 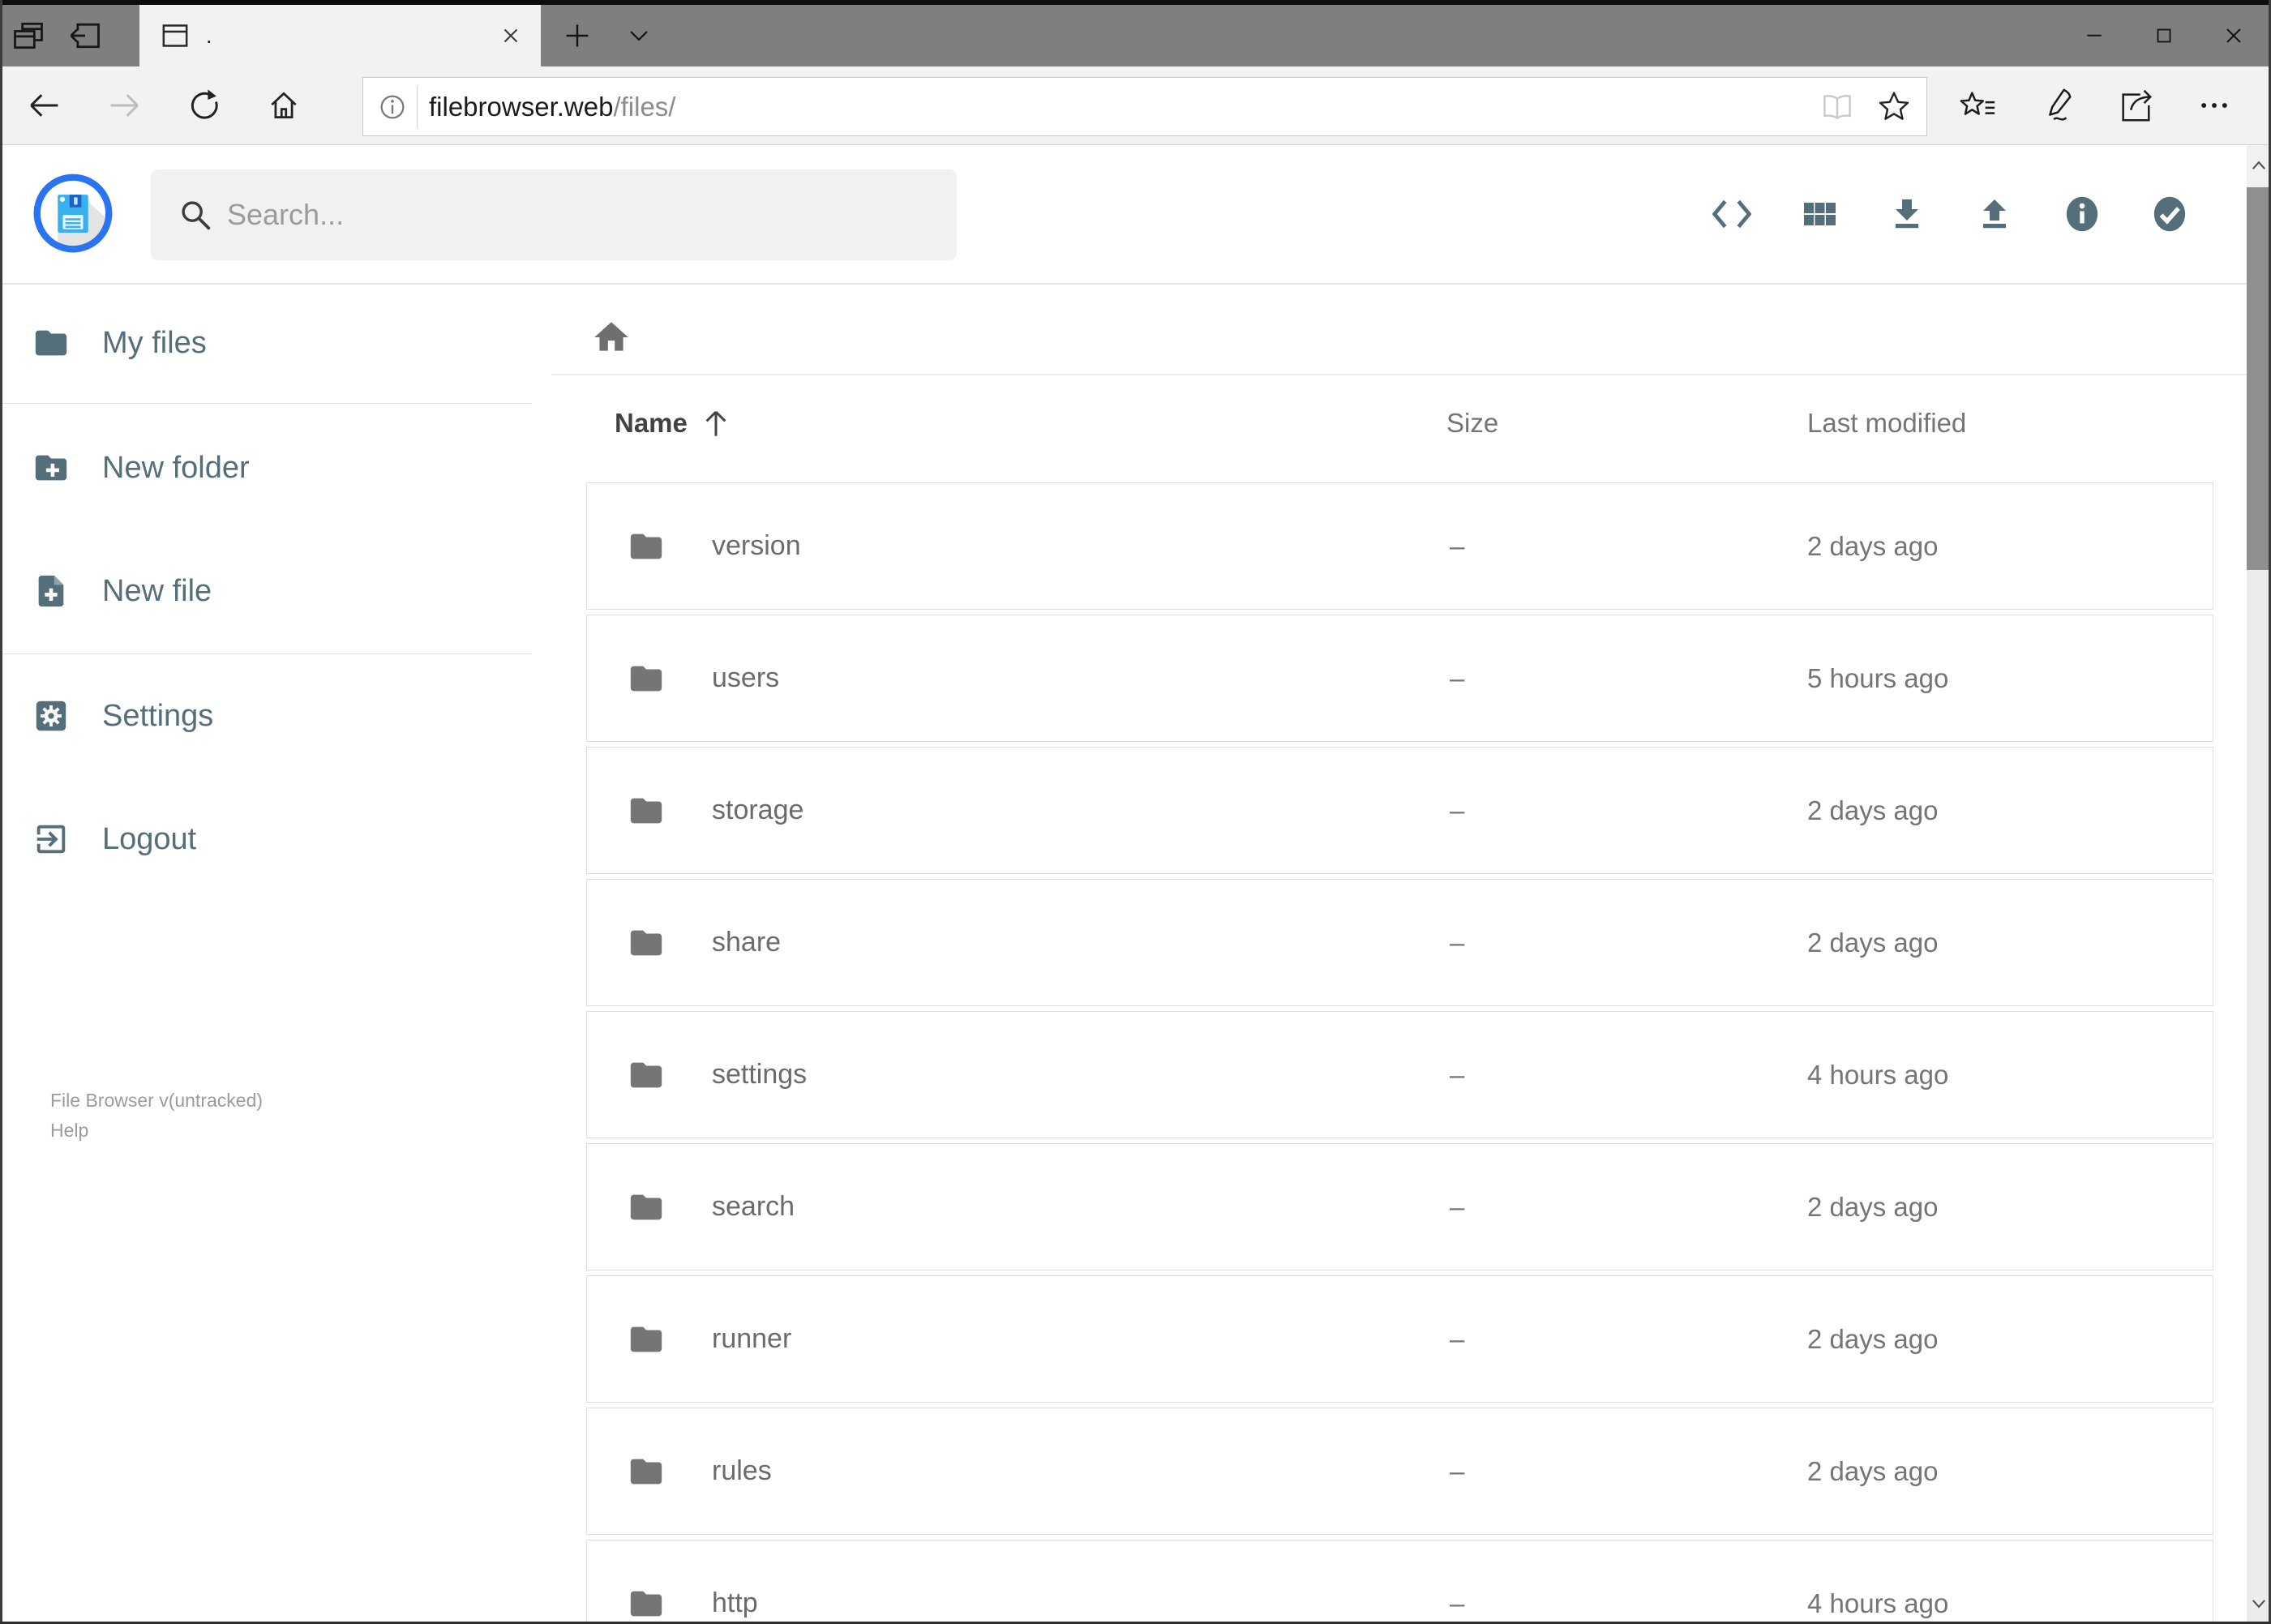 What do you see at coordinates (2259, 166) in the screenshot?
I see `scroll-up-button` at bounding box center [2259, 166].